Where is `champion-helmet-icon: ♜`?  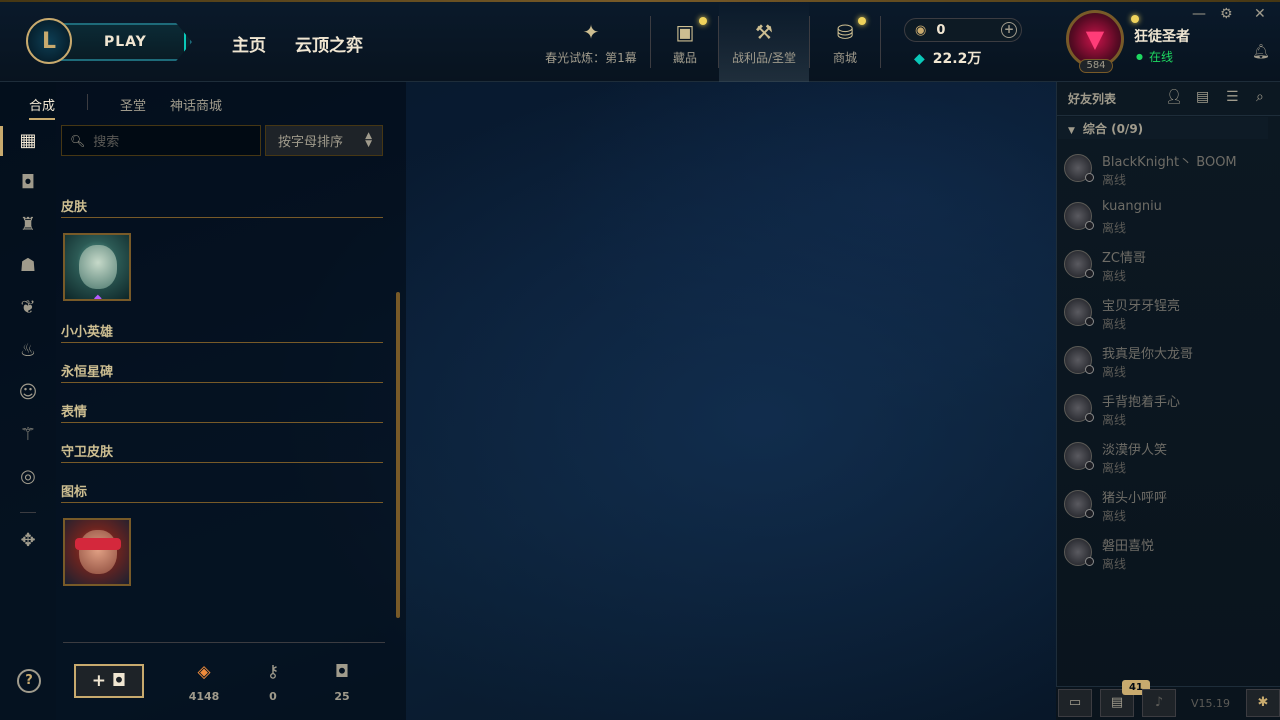
champion-helmet-icon: ♜ is located at coordinates (28, 225).